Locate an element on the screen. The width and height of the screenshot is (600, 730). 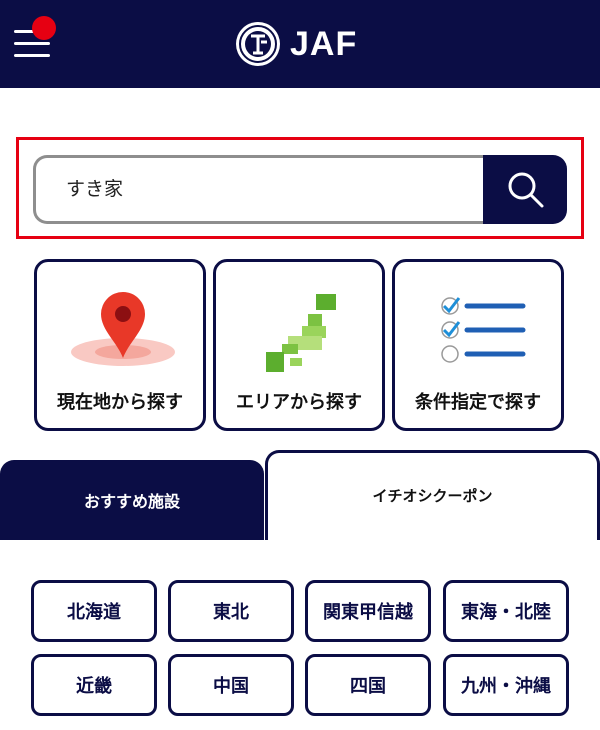
tab-label: おすすめ施設 is located at coordinates (131, 501).